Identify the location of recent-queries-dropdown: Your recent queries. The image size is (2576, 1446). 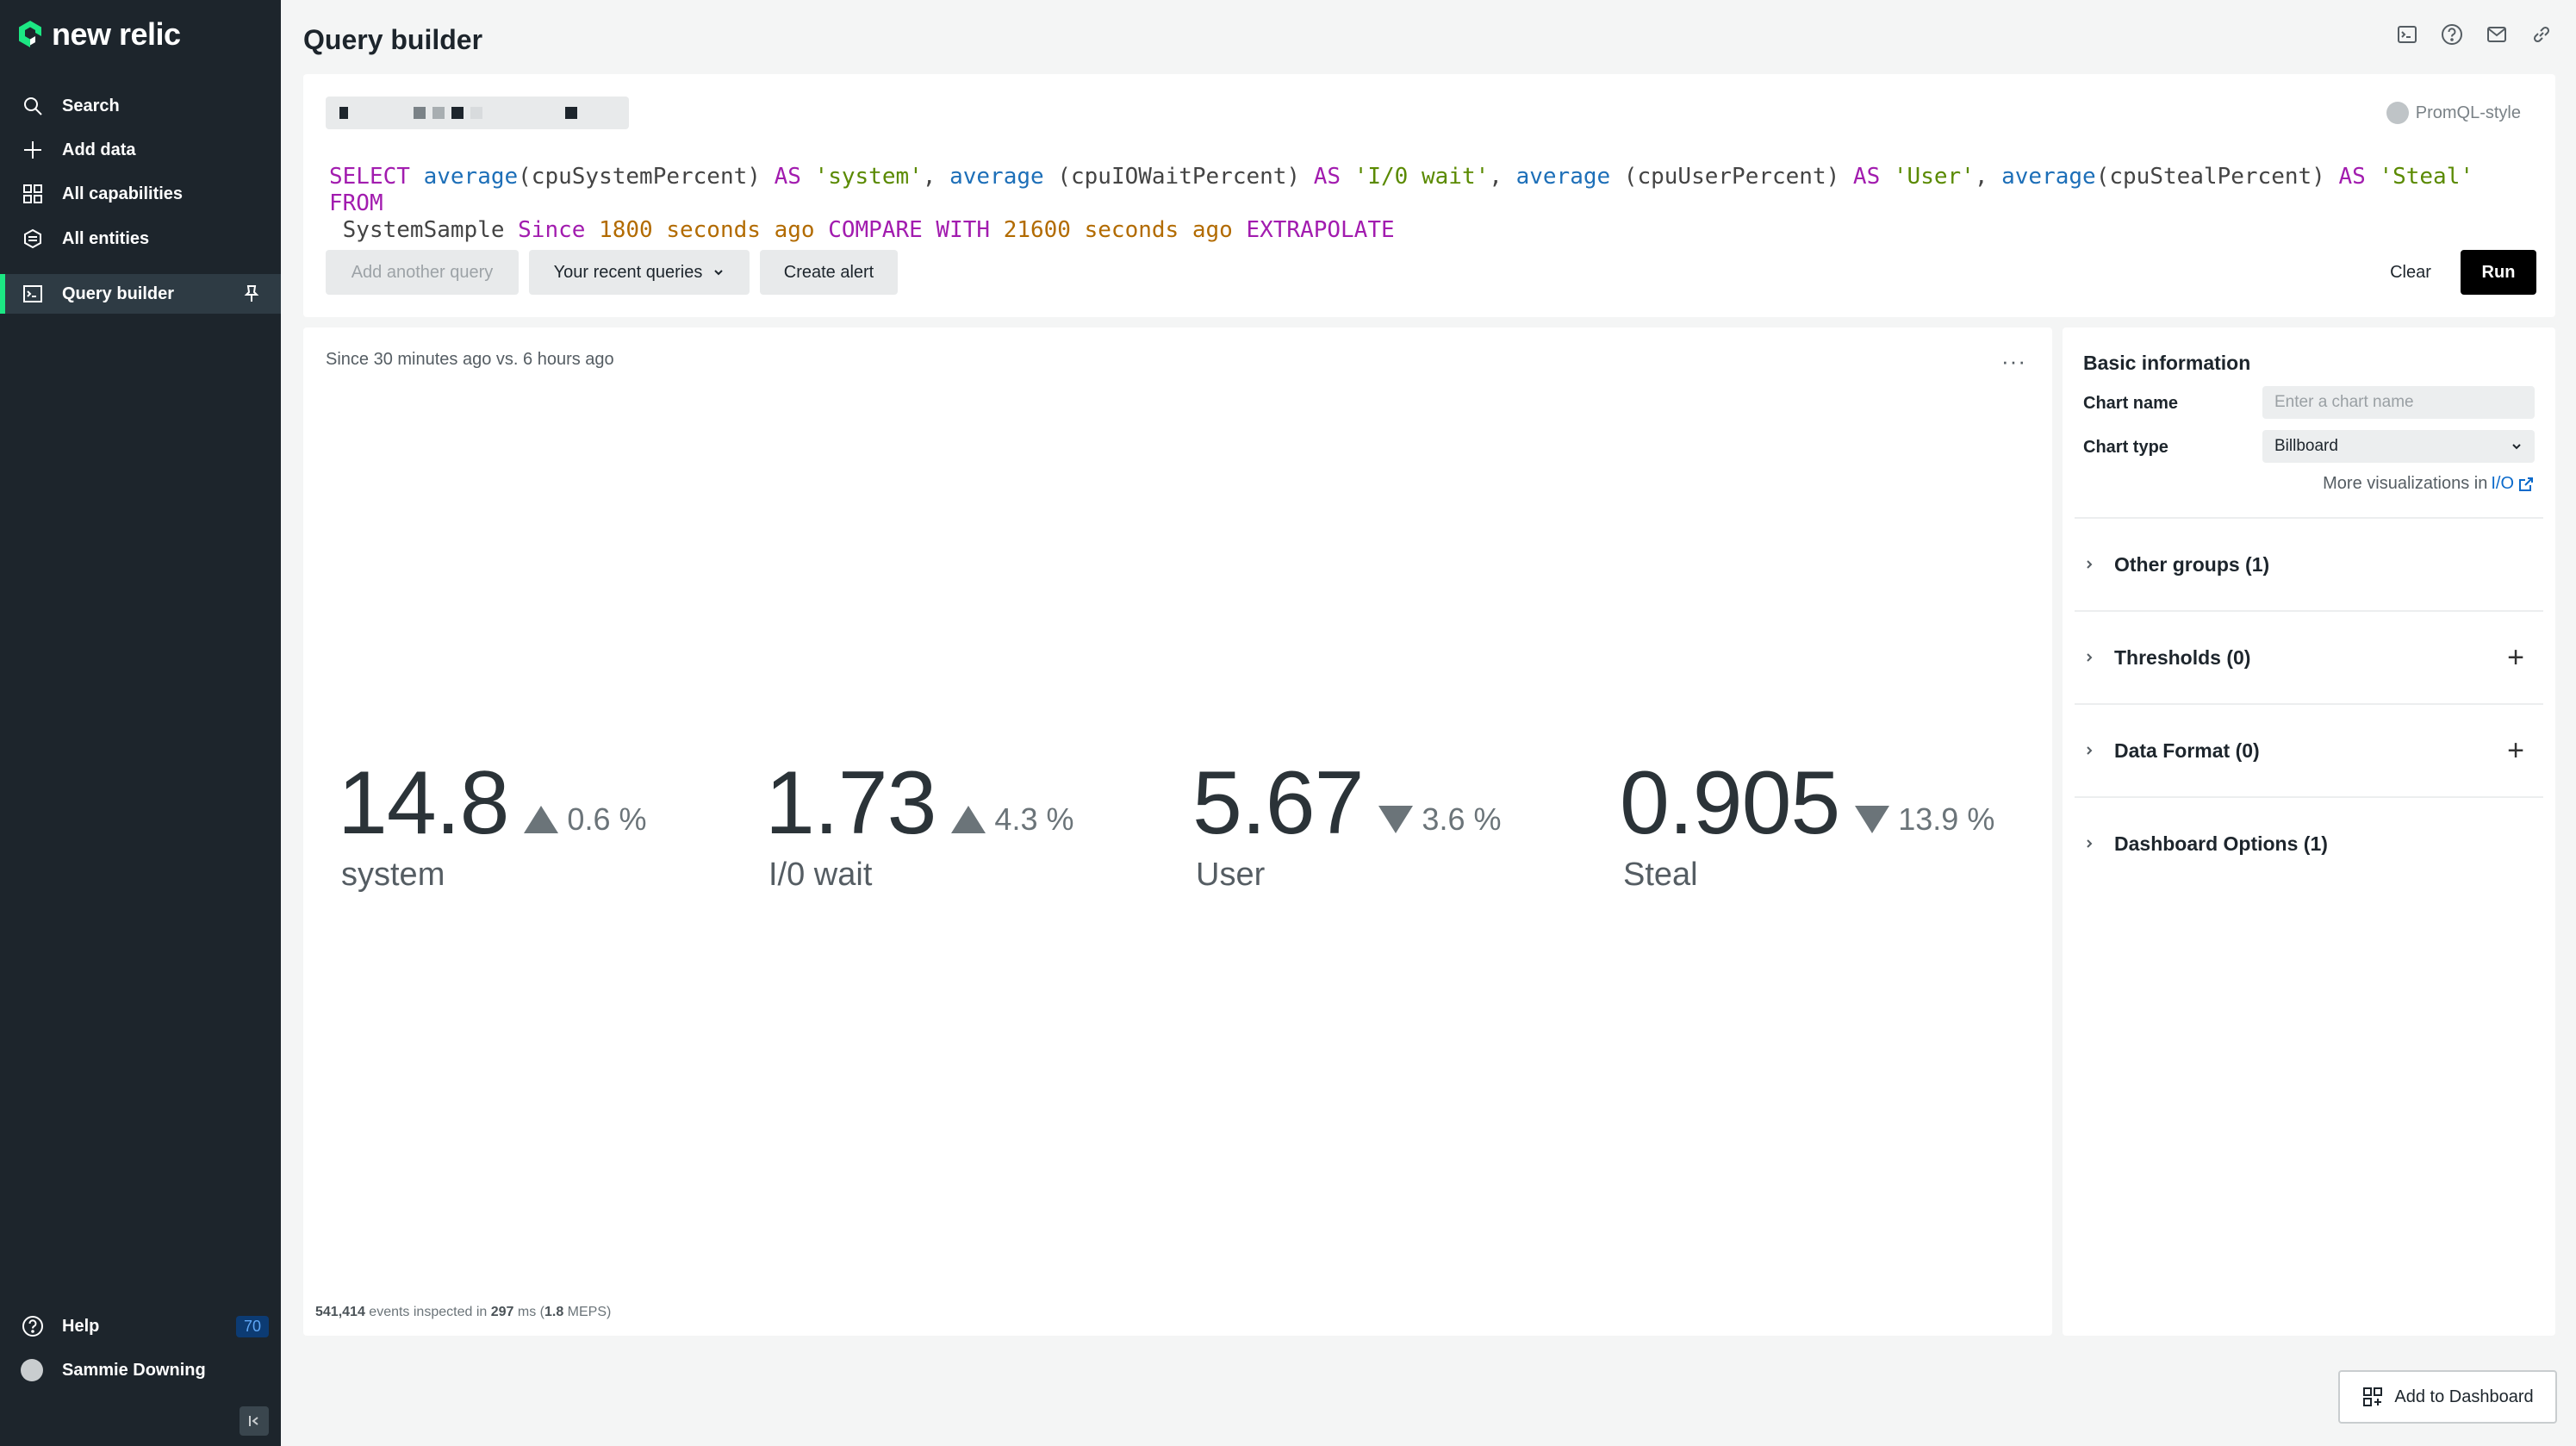
(640, 272).